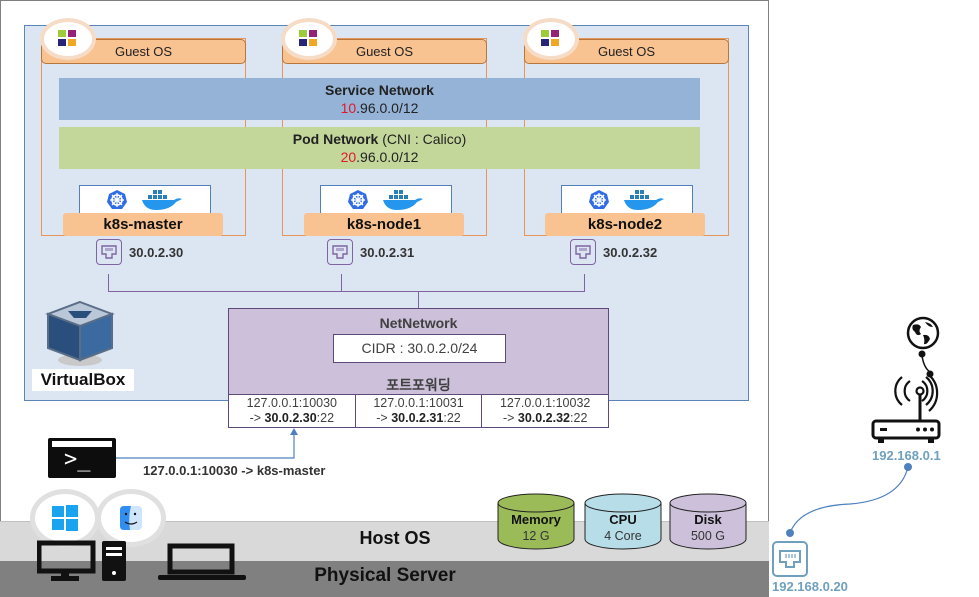 This screenshot has width=979, height=597. I want to click on node-ip-node1: 30.0.2.31, so click(387, 252).